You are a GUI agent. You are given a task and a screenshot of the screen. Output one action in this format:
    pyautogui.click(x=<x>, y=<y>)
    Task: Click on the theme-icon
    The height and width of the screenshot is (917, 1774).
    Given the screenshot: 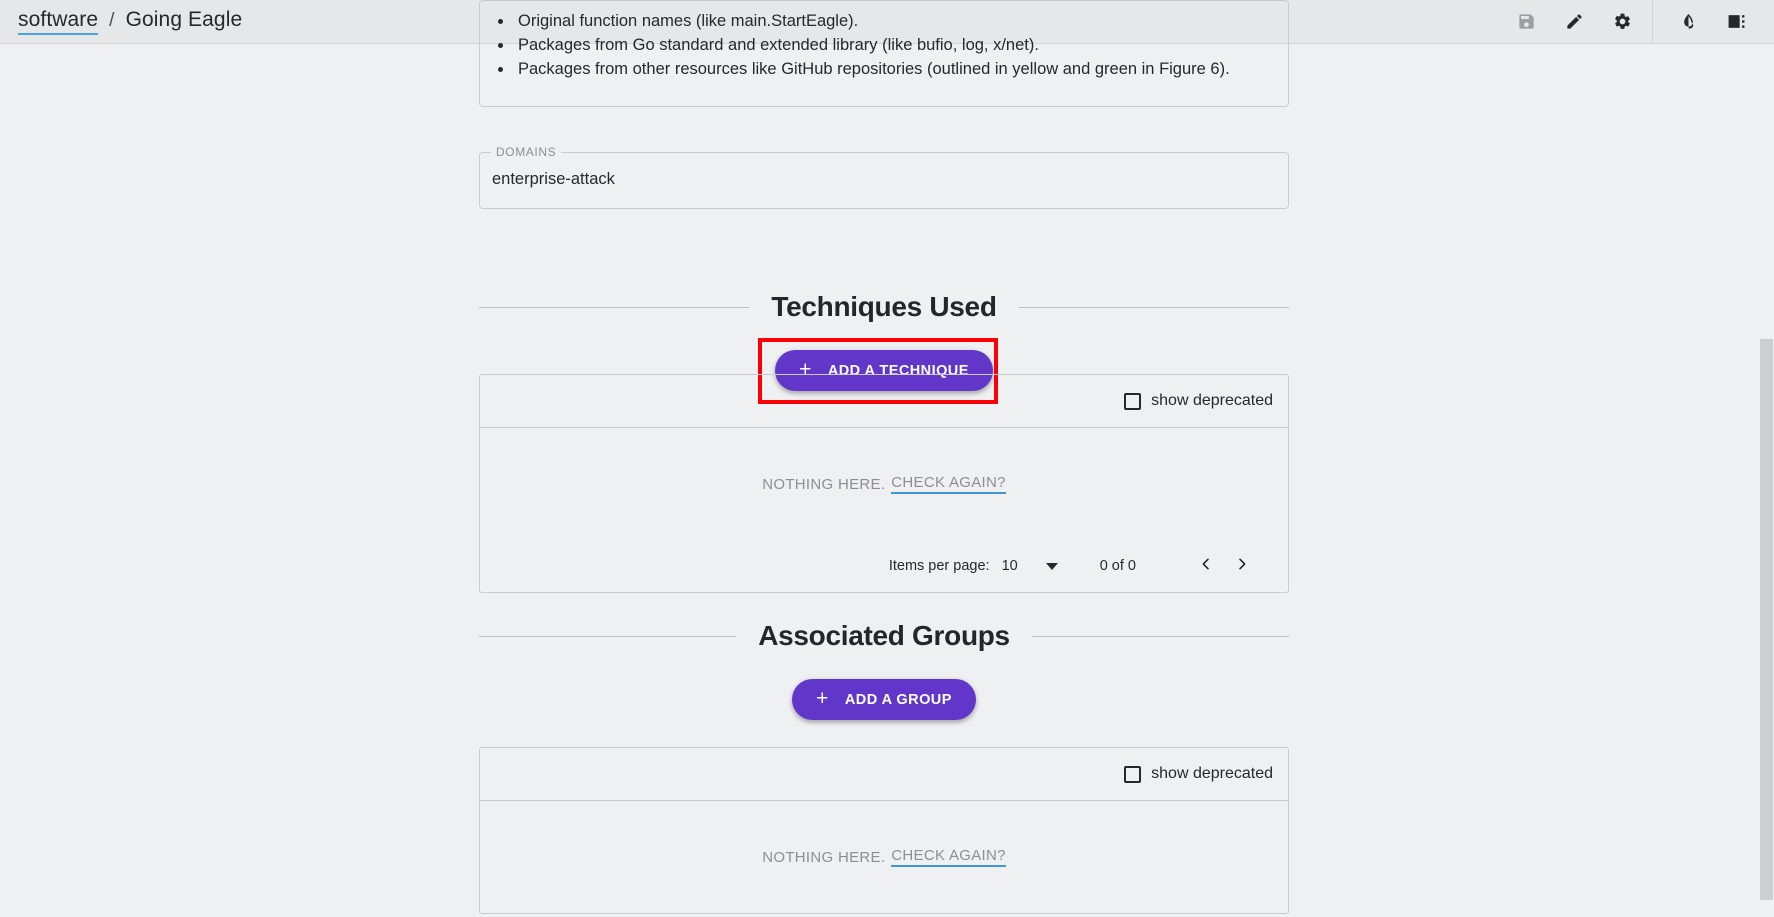 What is the action you would take?
    pyautogui.click(x=1688, y=21)
    